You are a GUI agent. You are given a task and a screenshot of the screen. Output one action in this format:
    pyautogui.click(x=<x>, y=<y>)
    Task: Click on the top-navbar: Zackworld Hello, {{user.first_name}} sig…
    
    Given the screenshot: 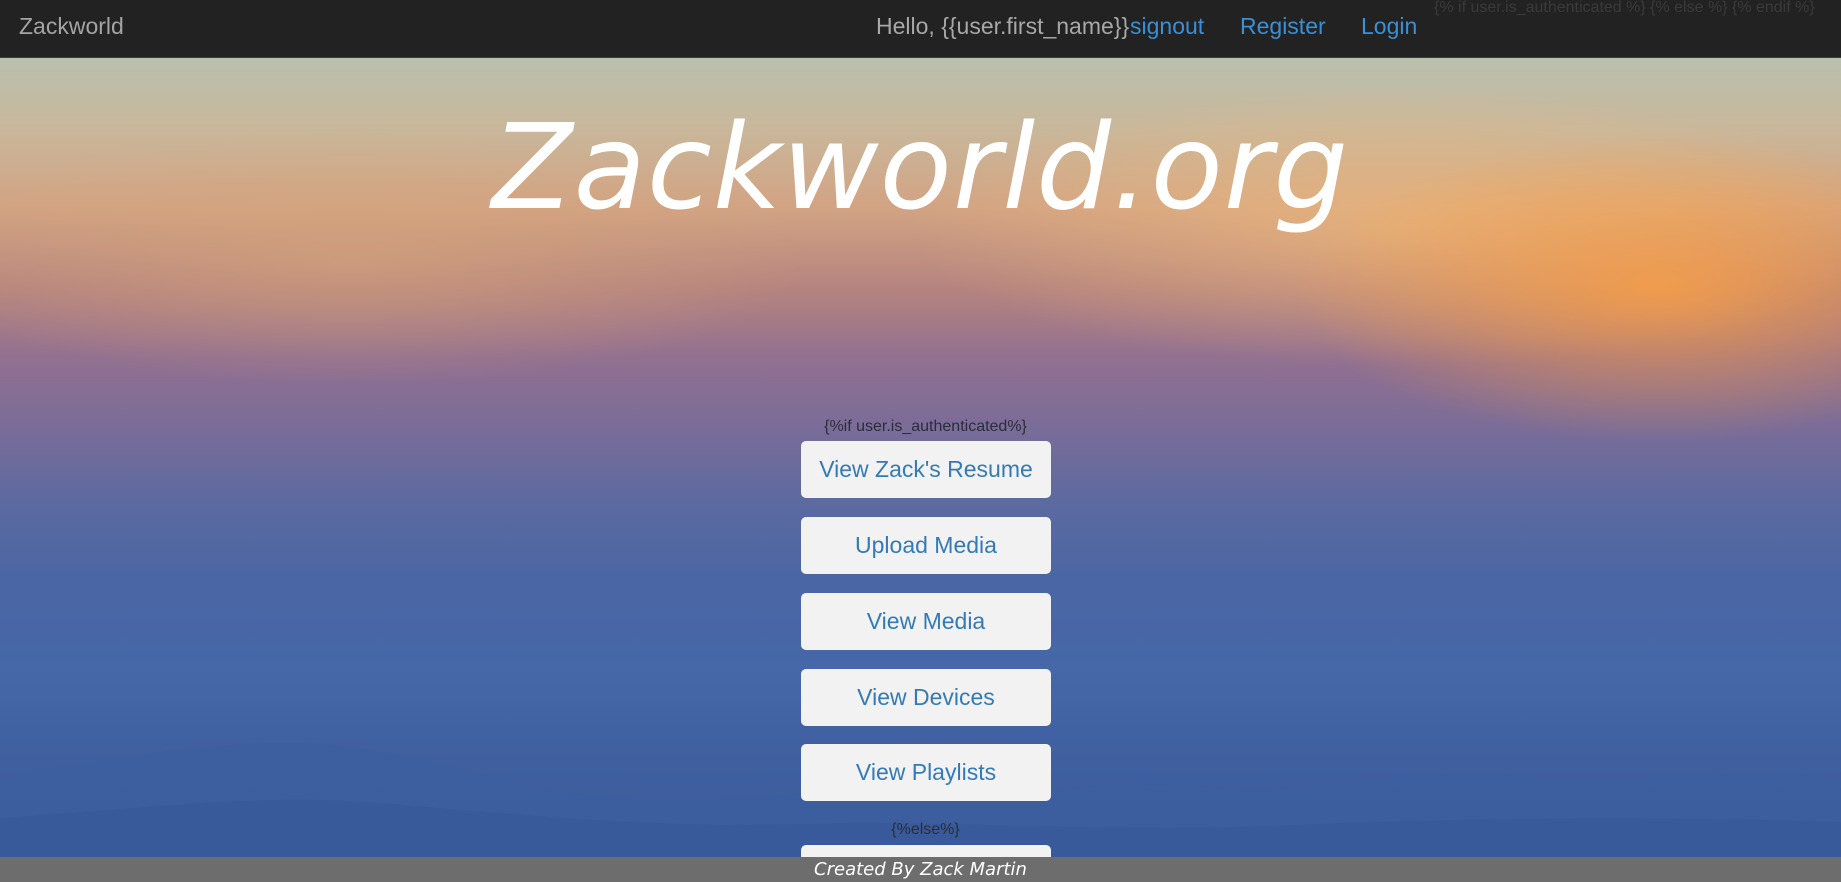 What is the action you would take?
    pyautogui.click(x=920, y=29)
    